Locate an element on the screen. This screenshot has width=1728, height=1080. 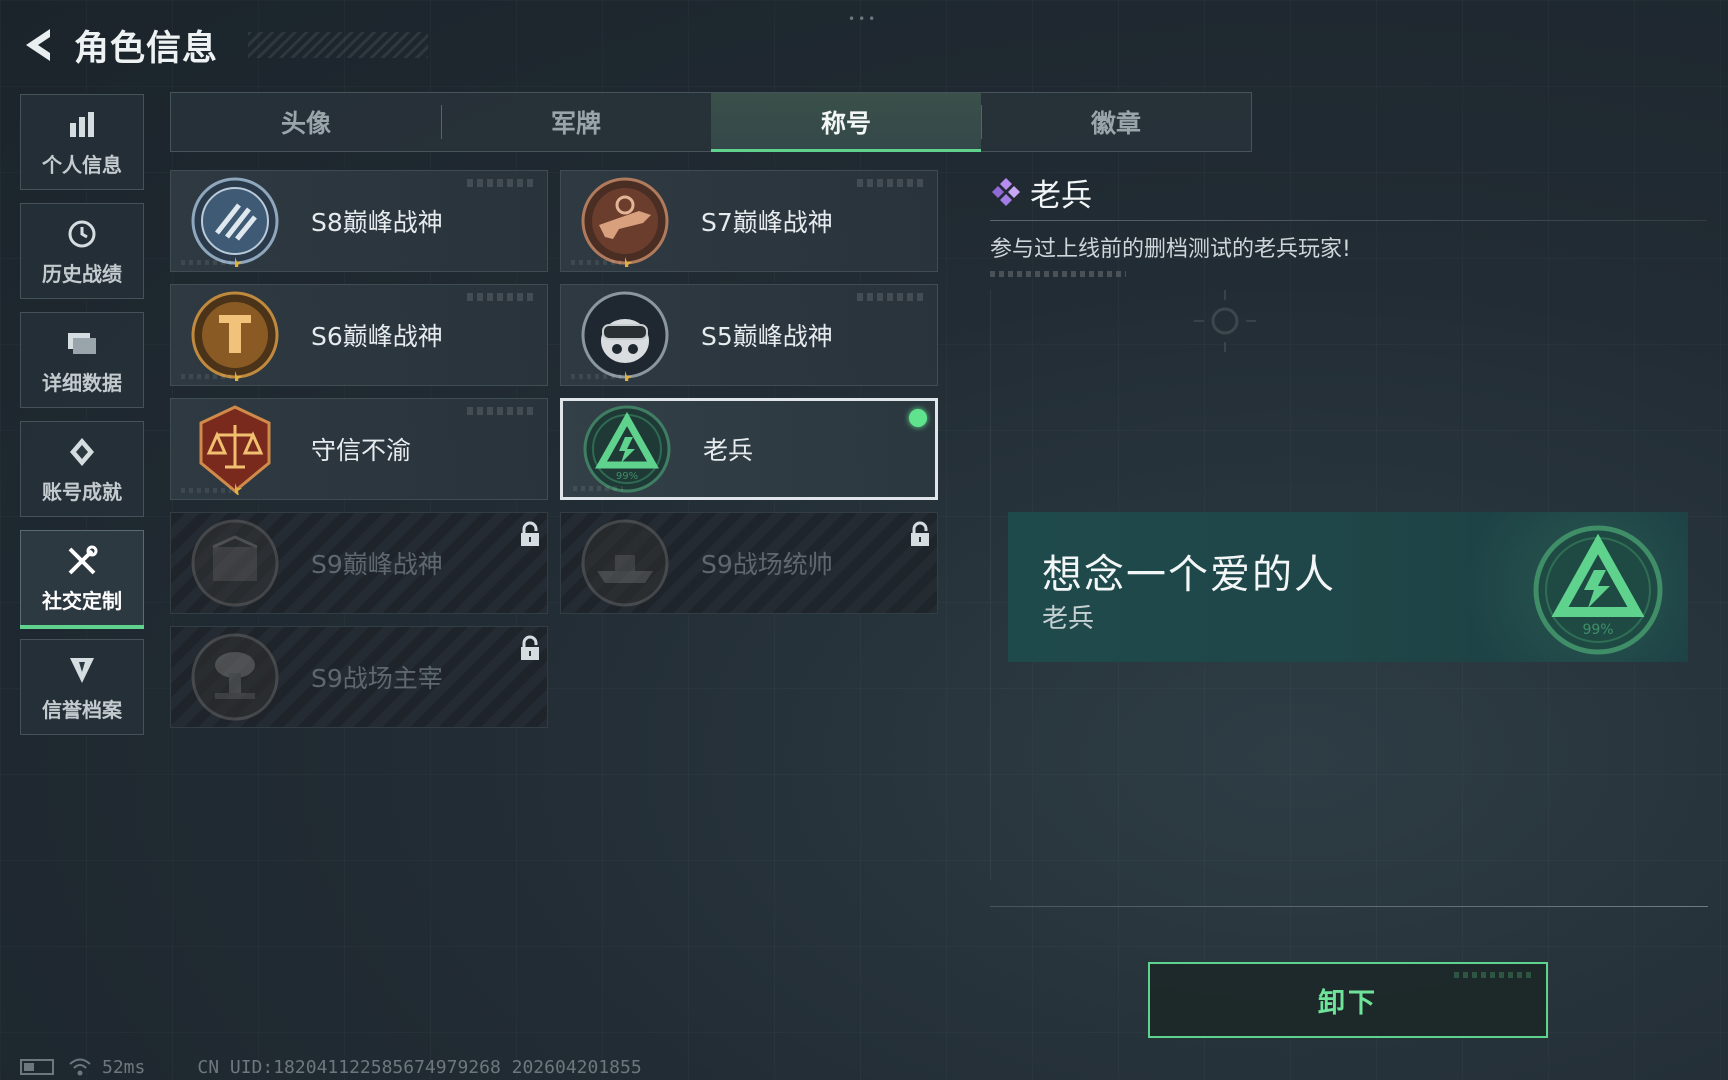
mushroom-cloud-medal-icon is located at coordinates (235, 677).